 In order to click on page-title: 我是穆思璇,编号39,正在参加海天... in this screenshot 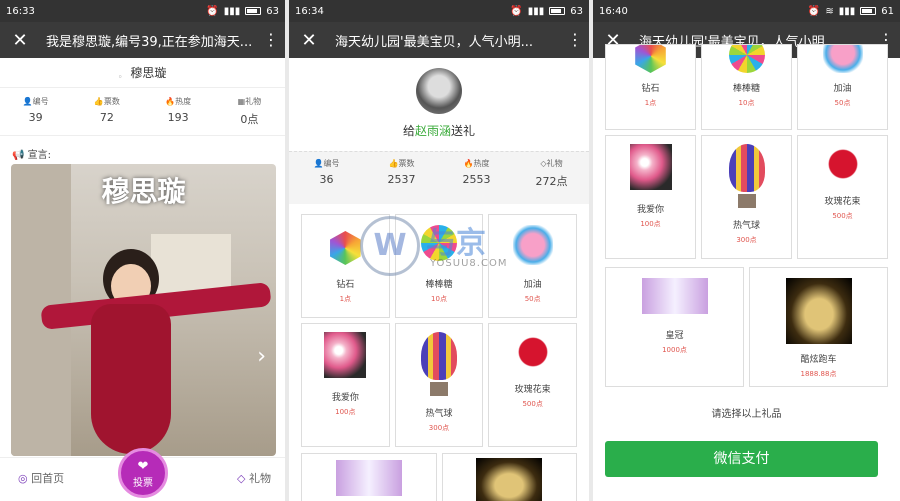, I will do `click(149, 42)`.